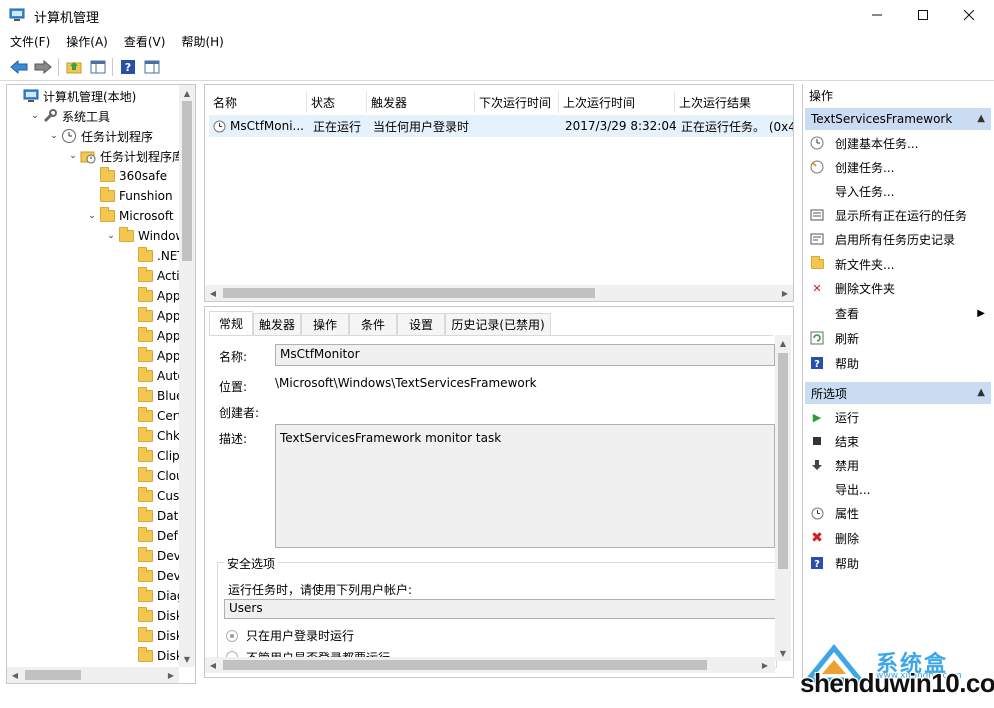 Image resolution: width=994 pixels, height=708 pixels. Describe the element at coordinates (187, 181) in the screenshot. I see `tree-scroll-thumb` at that location.